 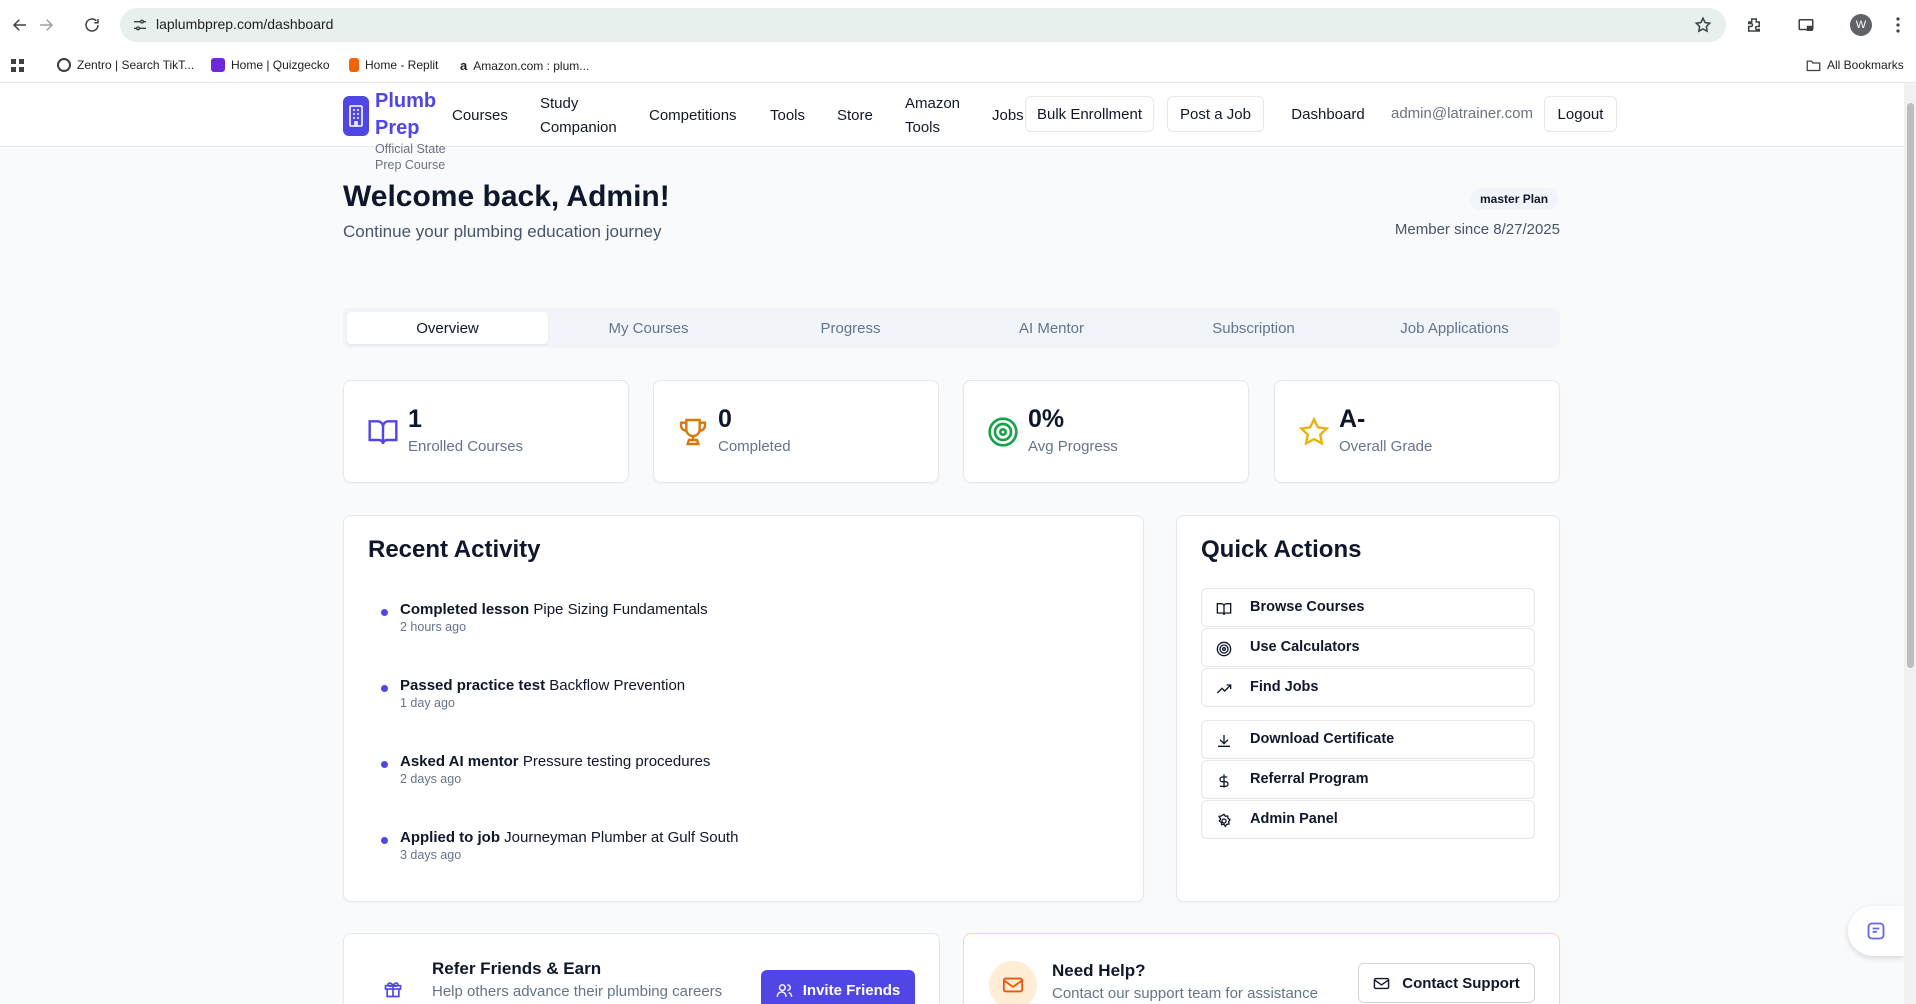 I want to click on recent-activity-title: Recent Activity, so click(x=454, y=549).